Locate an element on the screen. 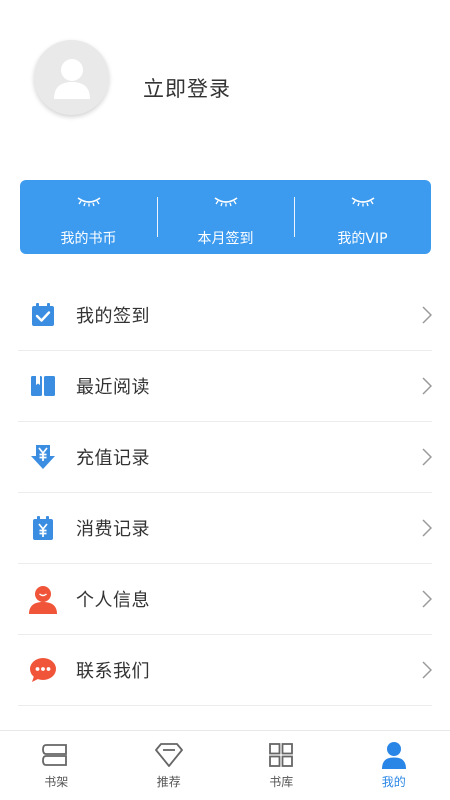 Image resolution: width=450 pixels, height=800 pixels. bottom-tab-bar: 书架 推荐 书库 我的 is located at coordinates (225, 765).